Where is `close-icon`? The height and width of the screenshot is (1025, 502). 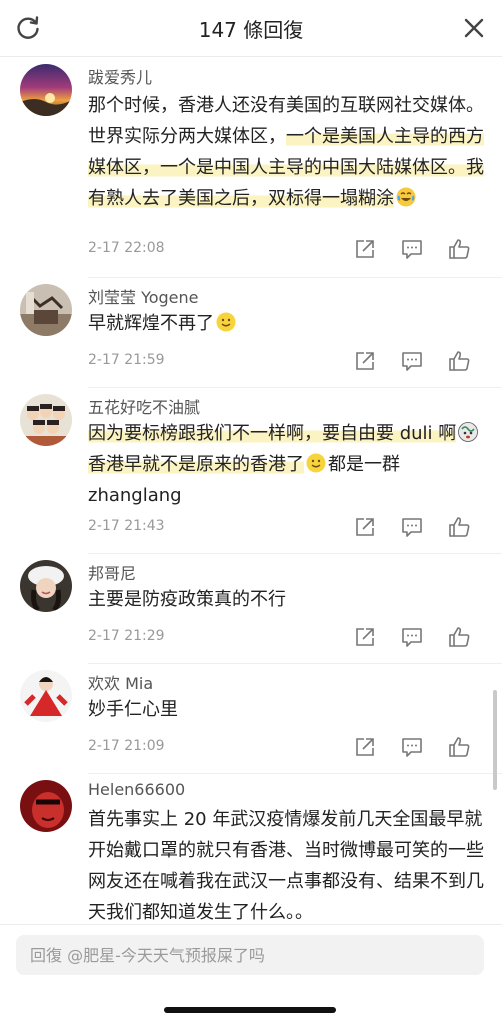
close-icon is located at coordinates (474, 28).